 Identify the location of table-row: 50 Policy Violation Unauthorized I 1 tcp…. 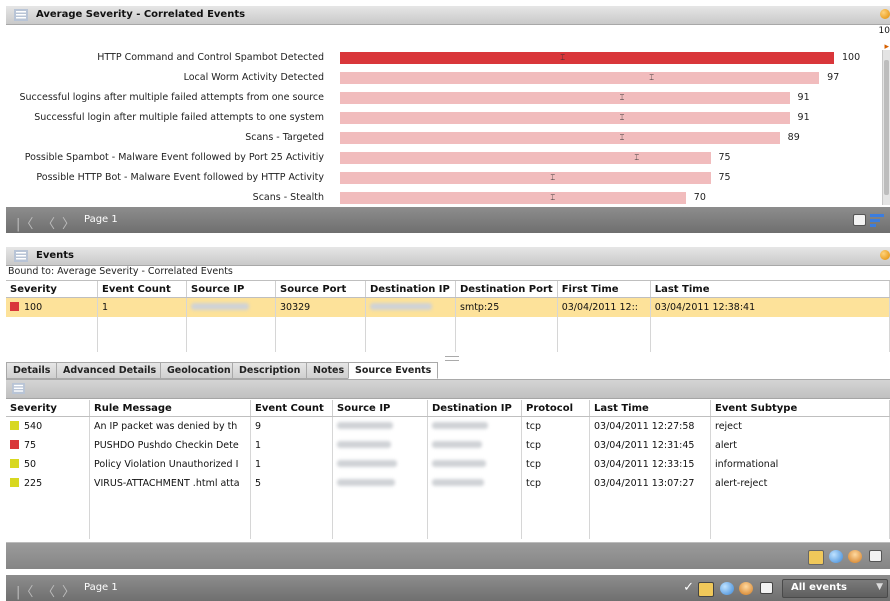
(448, 464).